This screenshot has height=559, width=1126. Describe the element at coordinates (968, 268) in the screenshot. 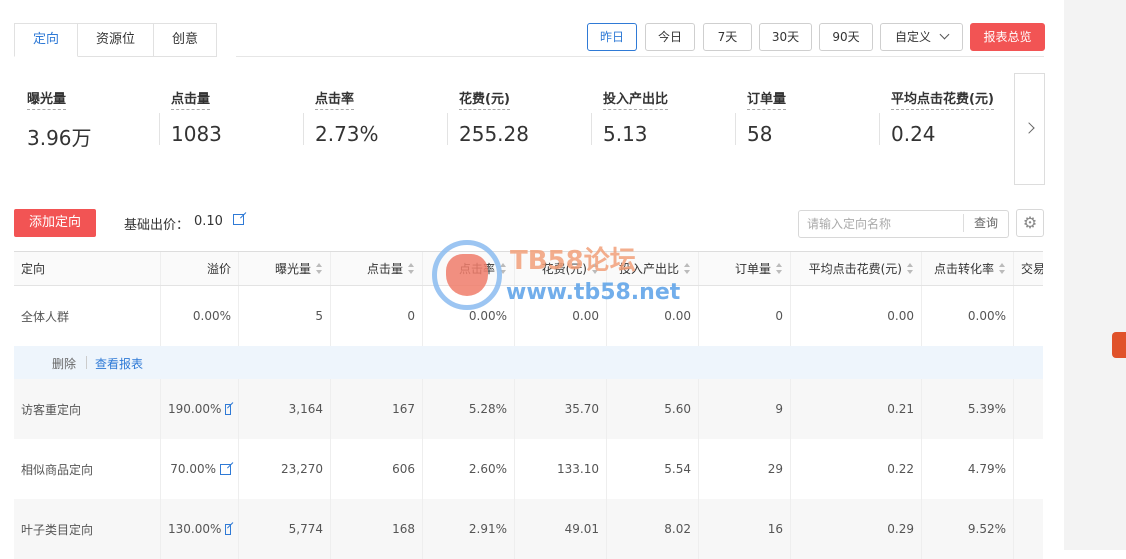

I see `col-header-cvr: 点击转化率` at that location.